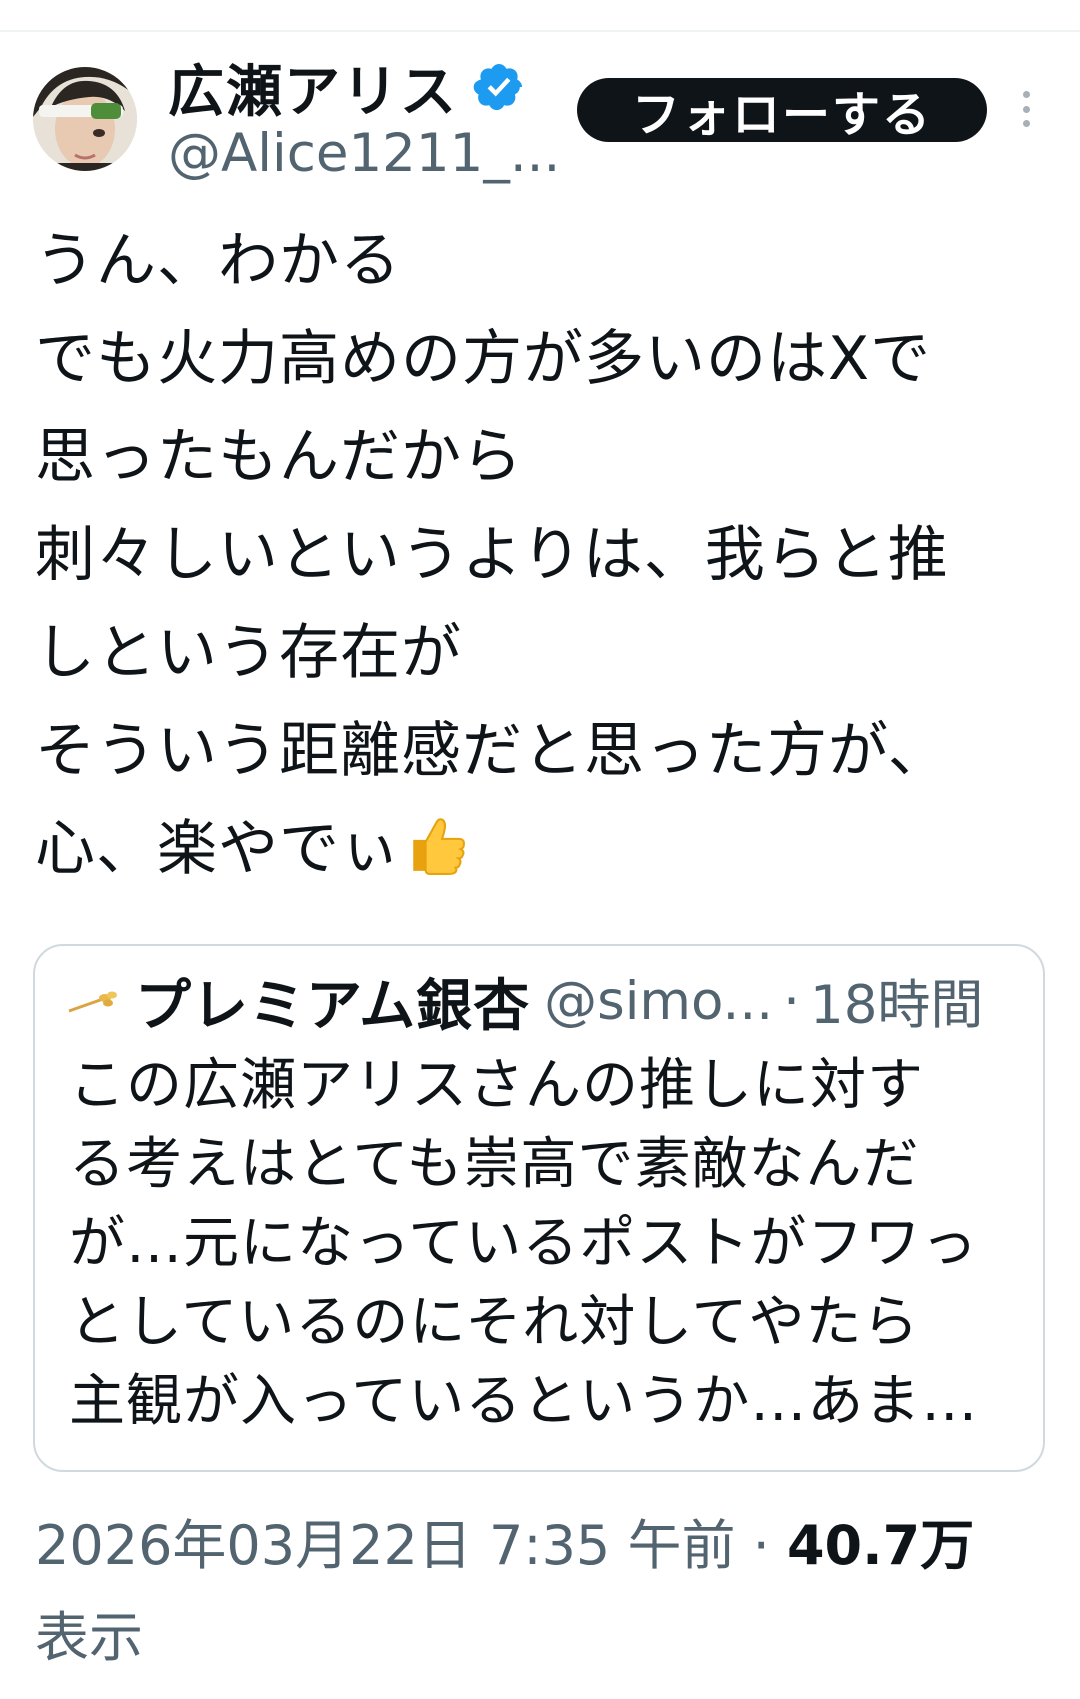  What do you see at coordinates (499, 87) in the screenshot?
I see `verified-badge-icon` at bounding box center [499, 87].